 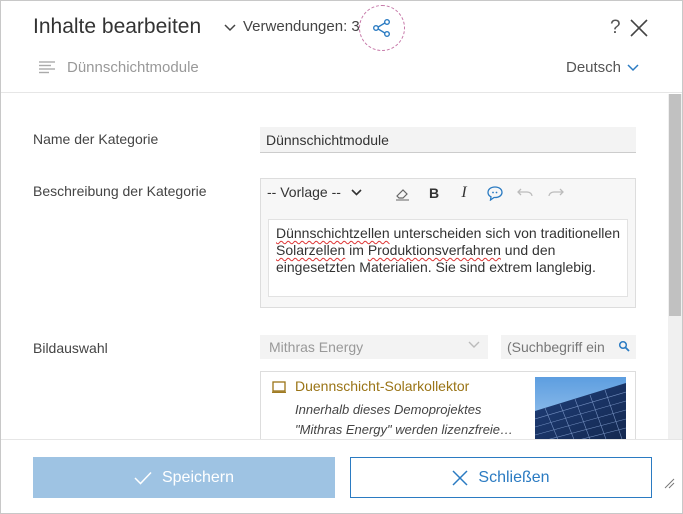 I want to click on image-search-input: (Suchbegriff ein, so click(x=568, y=347).